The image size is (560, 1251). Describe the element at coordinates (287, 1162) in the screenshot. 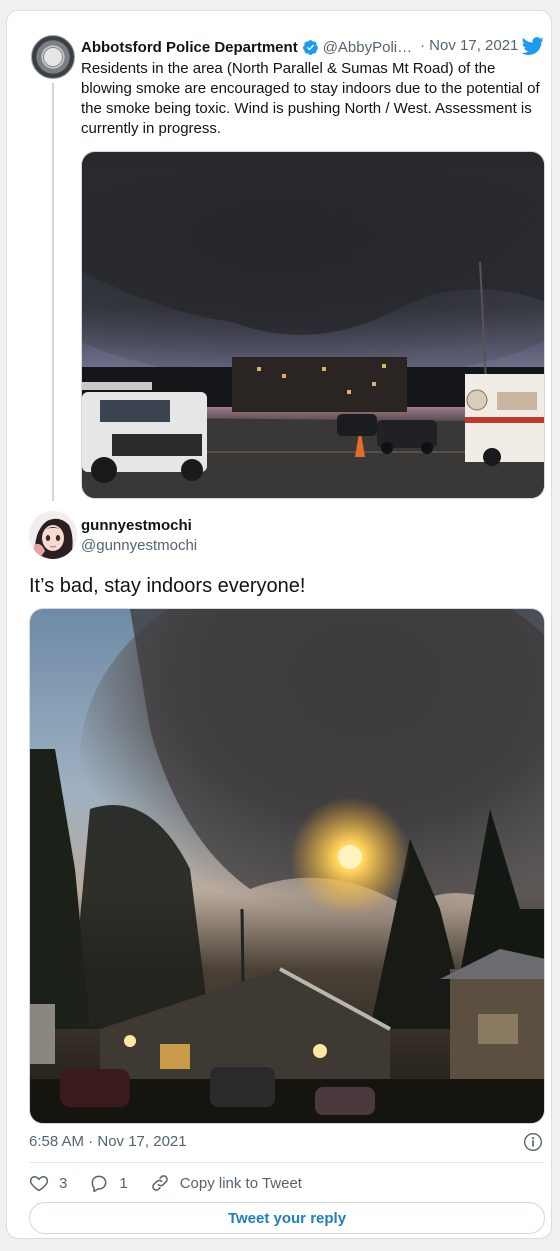

I see `actions-divider` at that location.